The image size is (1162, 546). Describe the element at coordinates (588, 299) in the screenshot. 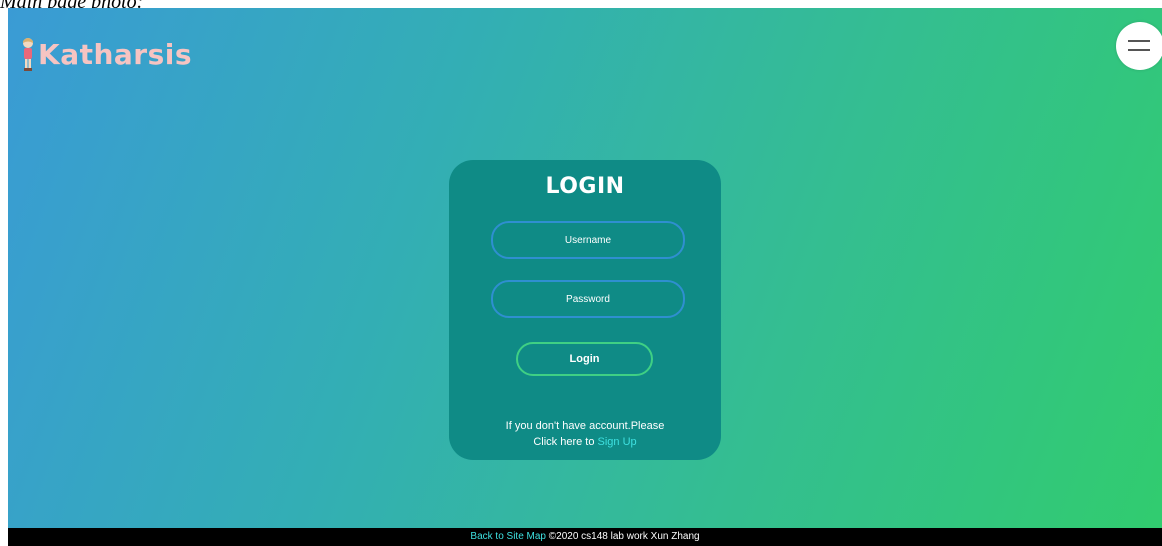

I see `password-input` at that location.